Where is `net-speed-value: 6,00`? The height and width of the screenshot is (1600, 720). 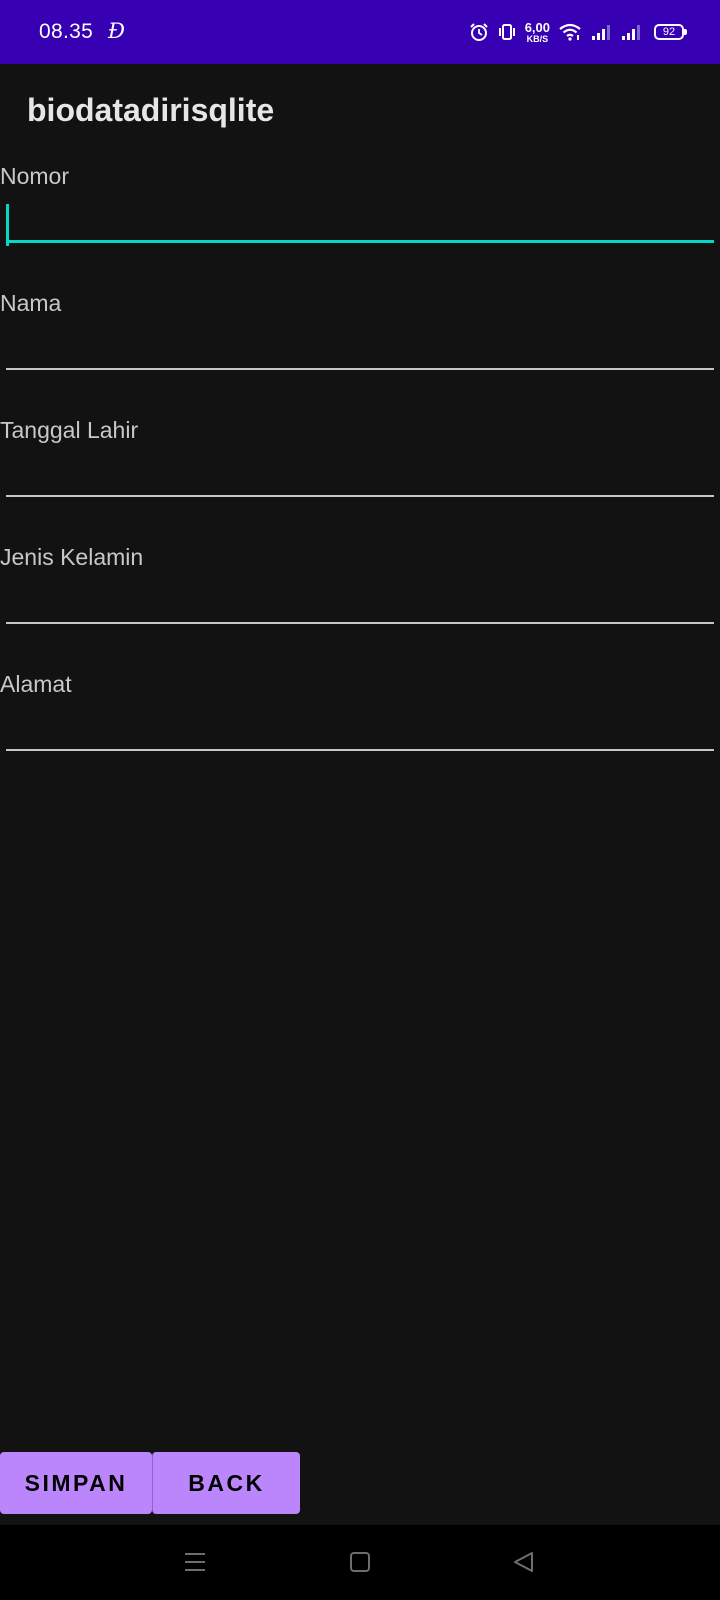
net-speed-value: 6,00 is located at coordinates (537, 27).